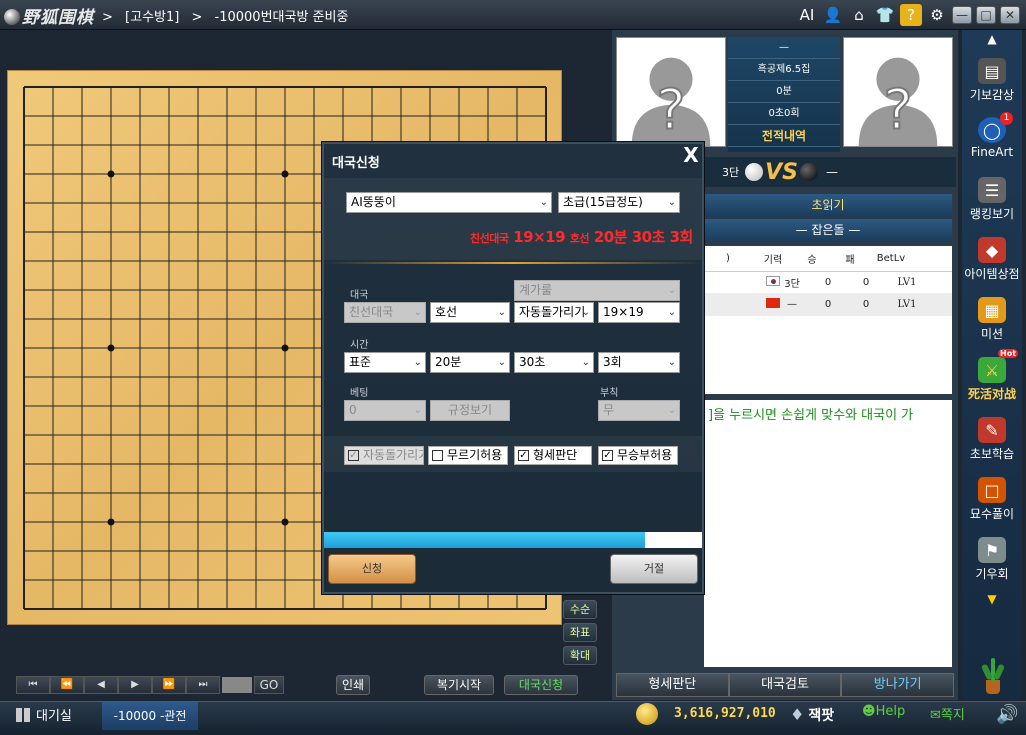  Describe the element at coordinates (623, 312) in the screenshot. I see `board-size-value: 19×19` at that location.